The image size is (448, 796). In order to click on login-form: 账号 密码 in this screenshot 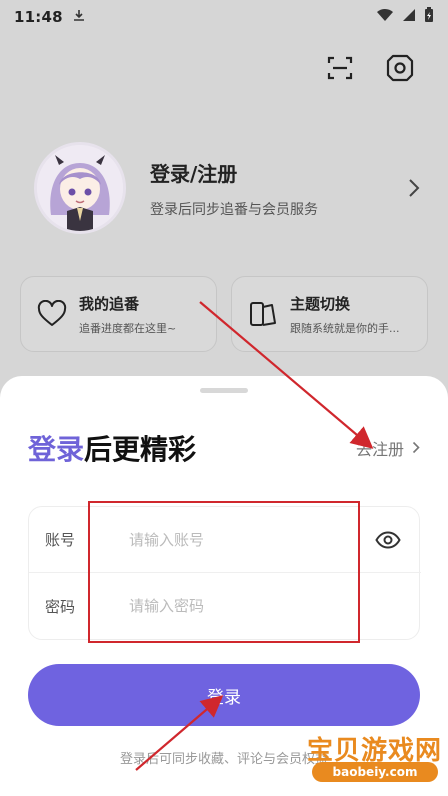, I will do `click(224, 573)`.